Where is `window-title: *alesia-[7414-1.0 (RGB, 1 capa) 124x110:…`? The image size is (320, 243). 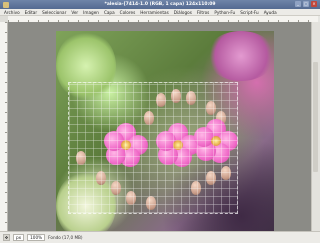 window-title: *alesia-[7414-1.0 (RGB, 1 capa) 124x110:… is located at coordinates (160, 4).